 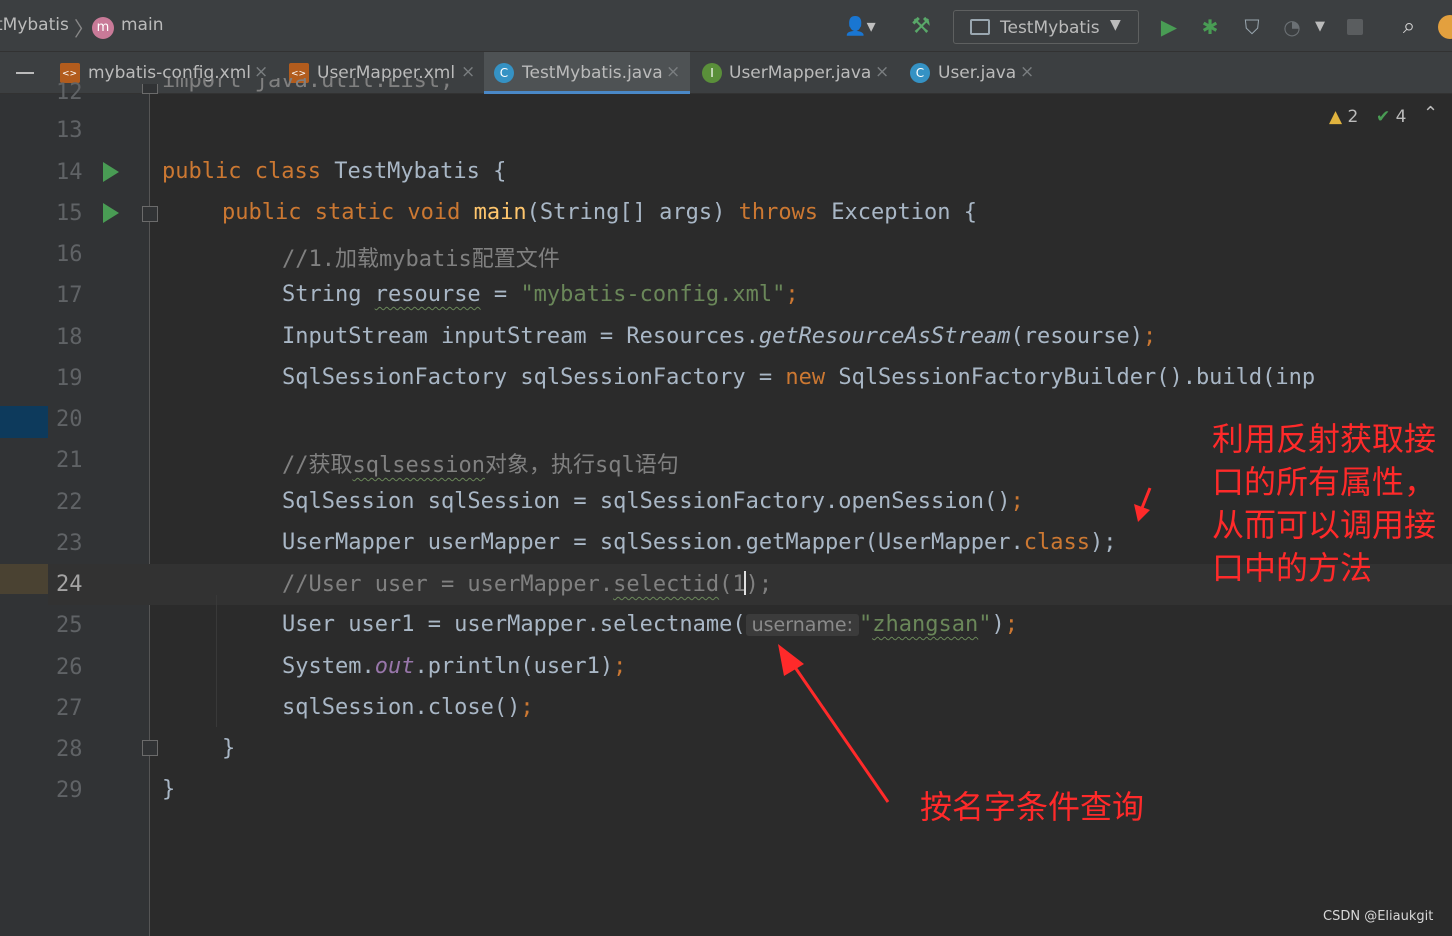 What do you see at coordinates (1445, 27) in the screenshot?
I see `update-icon` at bounding box center [1445, 27].